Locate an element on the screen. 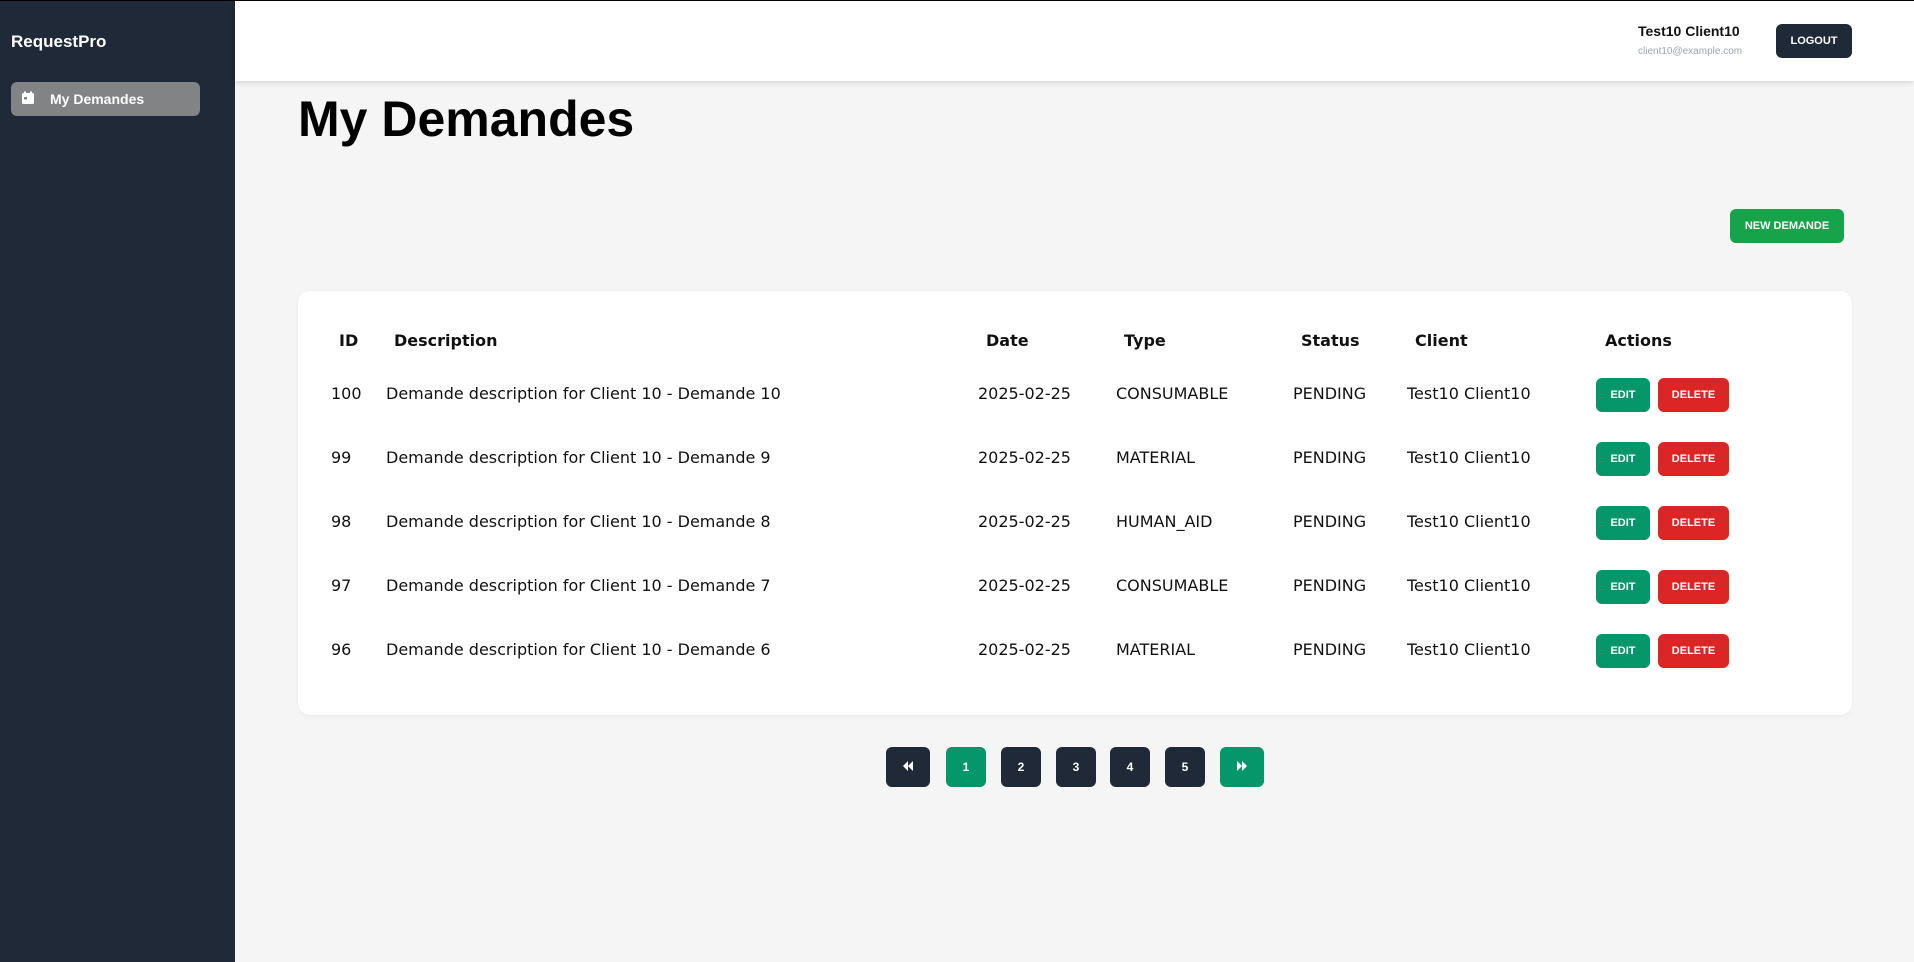 The width and height of the screenshot is (1914, 962). double-chevron-left-icon is located at coordinates (908, 767).